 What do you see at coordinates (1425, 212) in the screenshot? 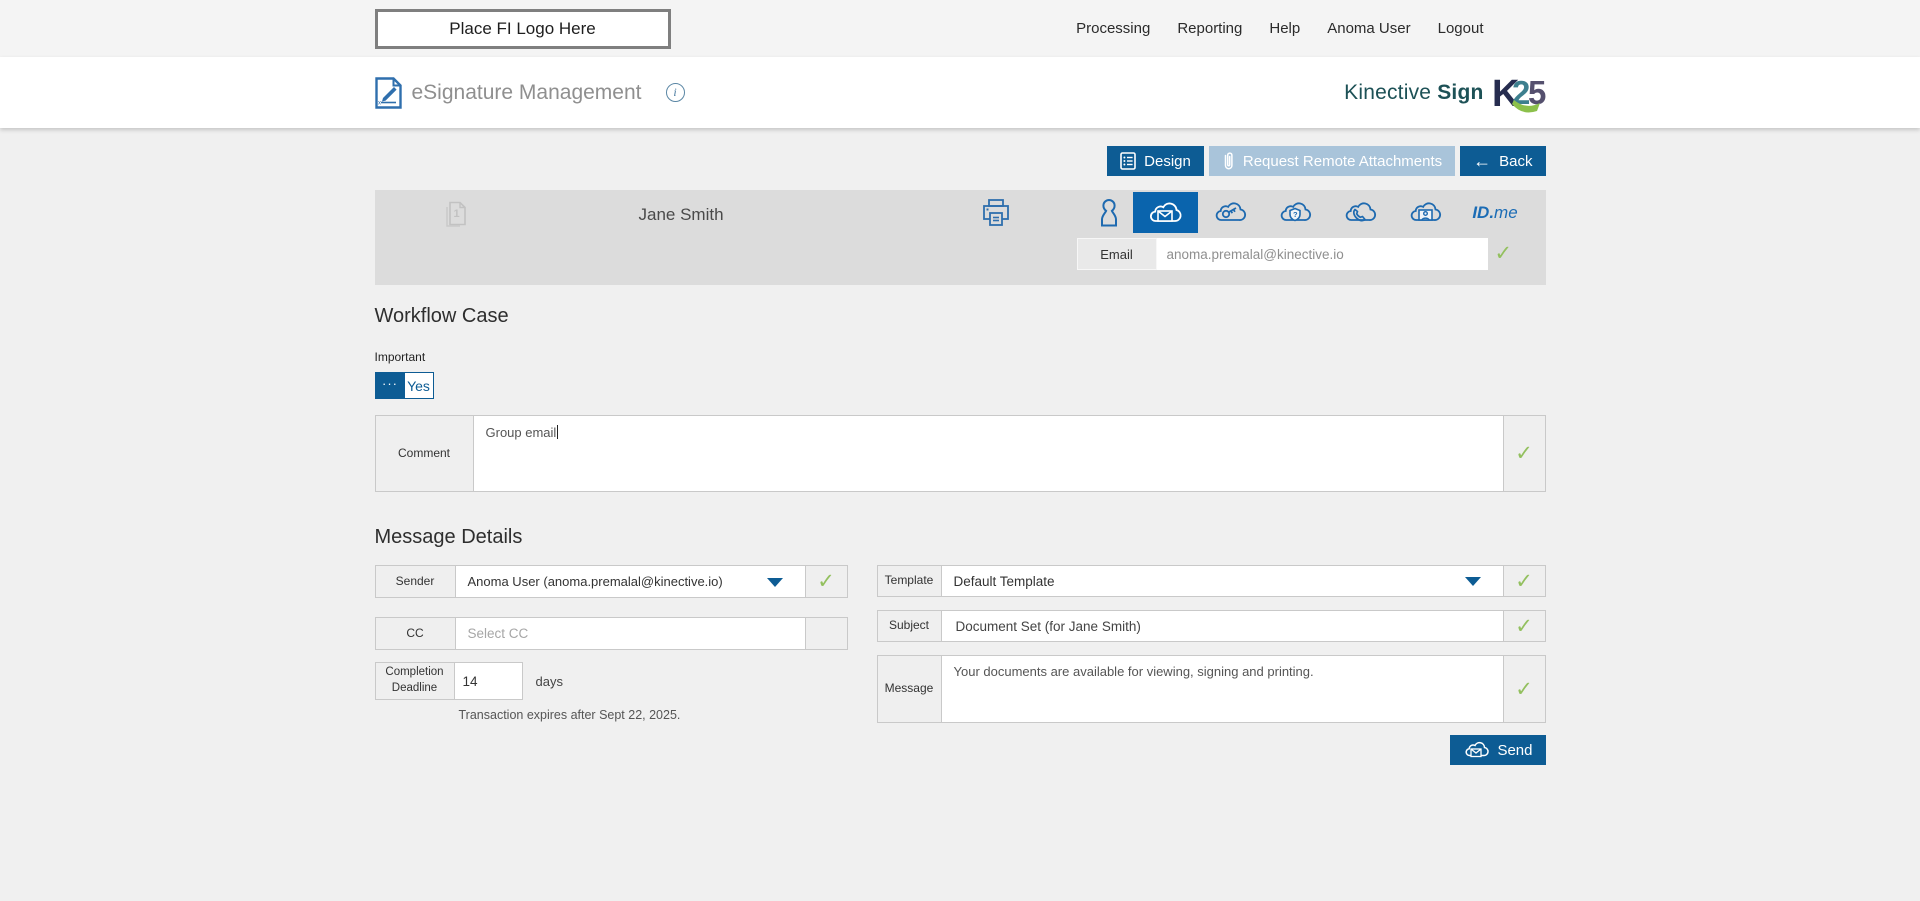
I see `video-id-icon` at bounding box center [1425, 212].